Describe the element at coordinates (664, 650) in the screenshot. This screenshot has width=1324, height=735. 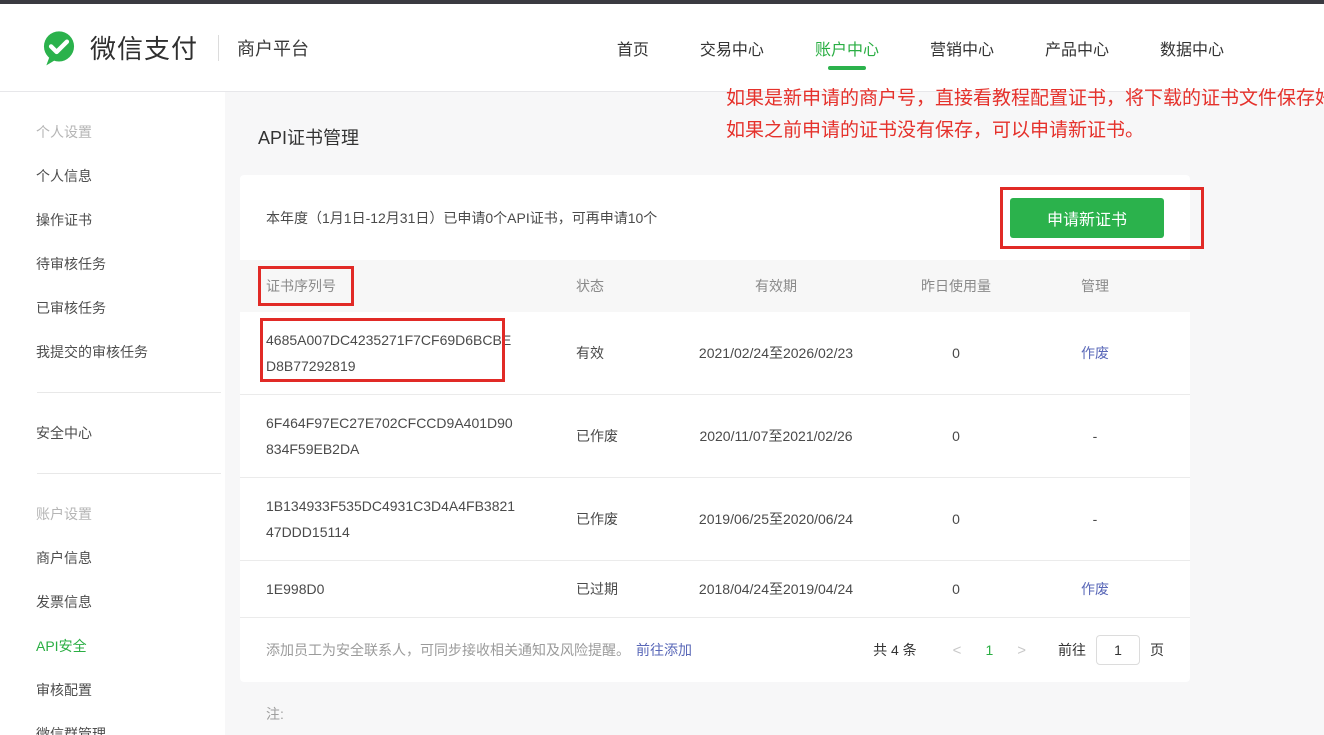
I see `go-add-link: 前往添加` at that location.